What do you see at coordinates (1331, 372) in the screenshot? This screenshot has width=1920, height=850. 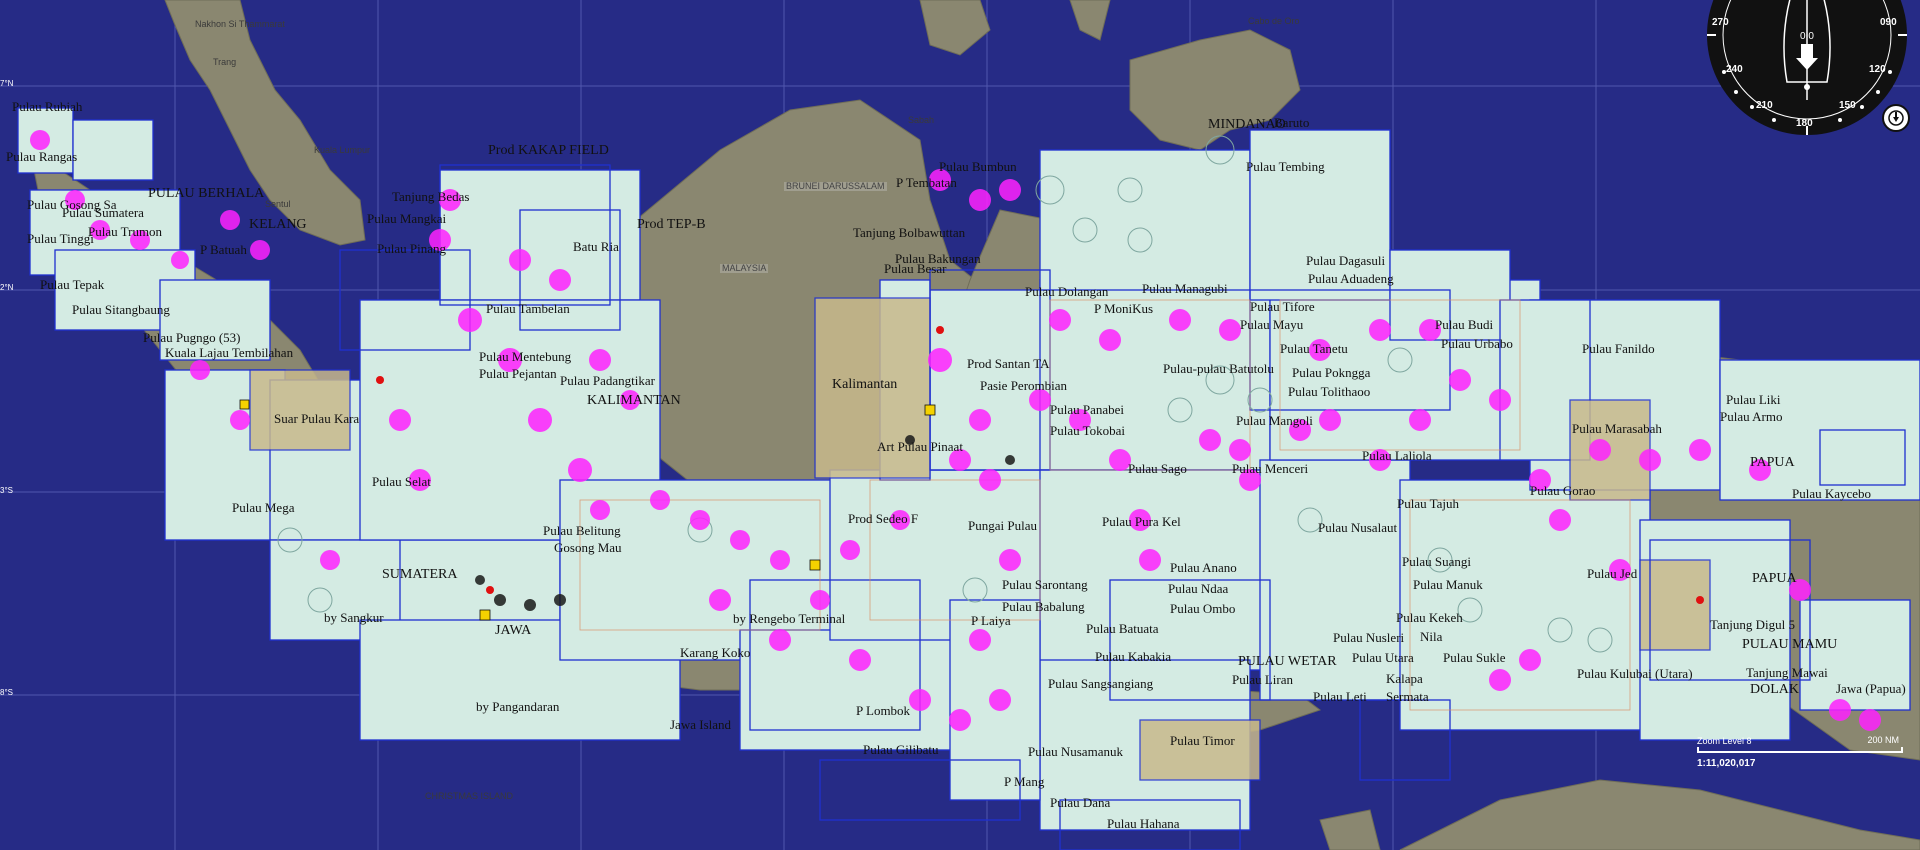 I see `label-pokngga: Pulau Pokngga` at bounding box center [1331, 372].